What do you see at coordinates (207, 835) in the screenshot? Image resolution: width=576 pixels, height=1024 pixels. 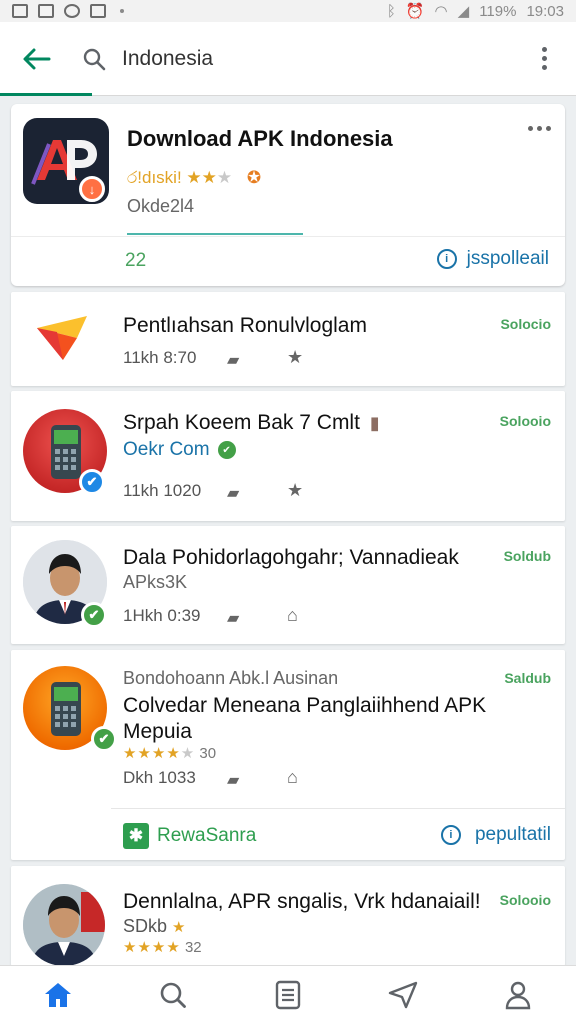 I see `footer-left-label: RewaSanra` at bounding box center [207, 835].